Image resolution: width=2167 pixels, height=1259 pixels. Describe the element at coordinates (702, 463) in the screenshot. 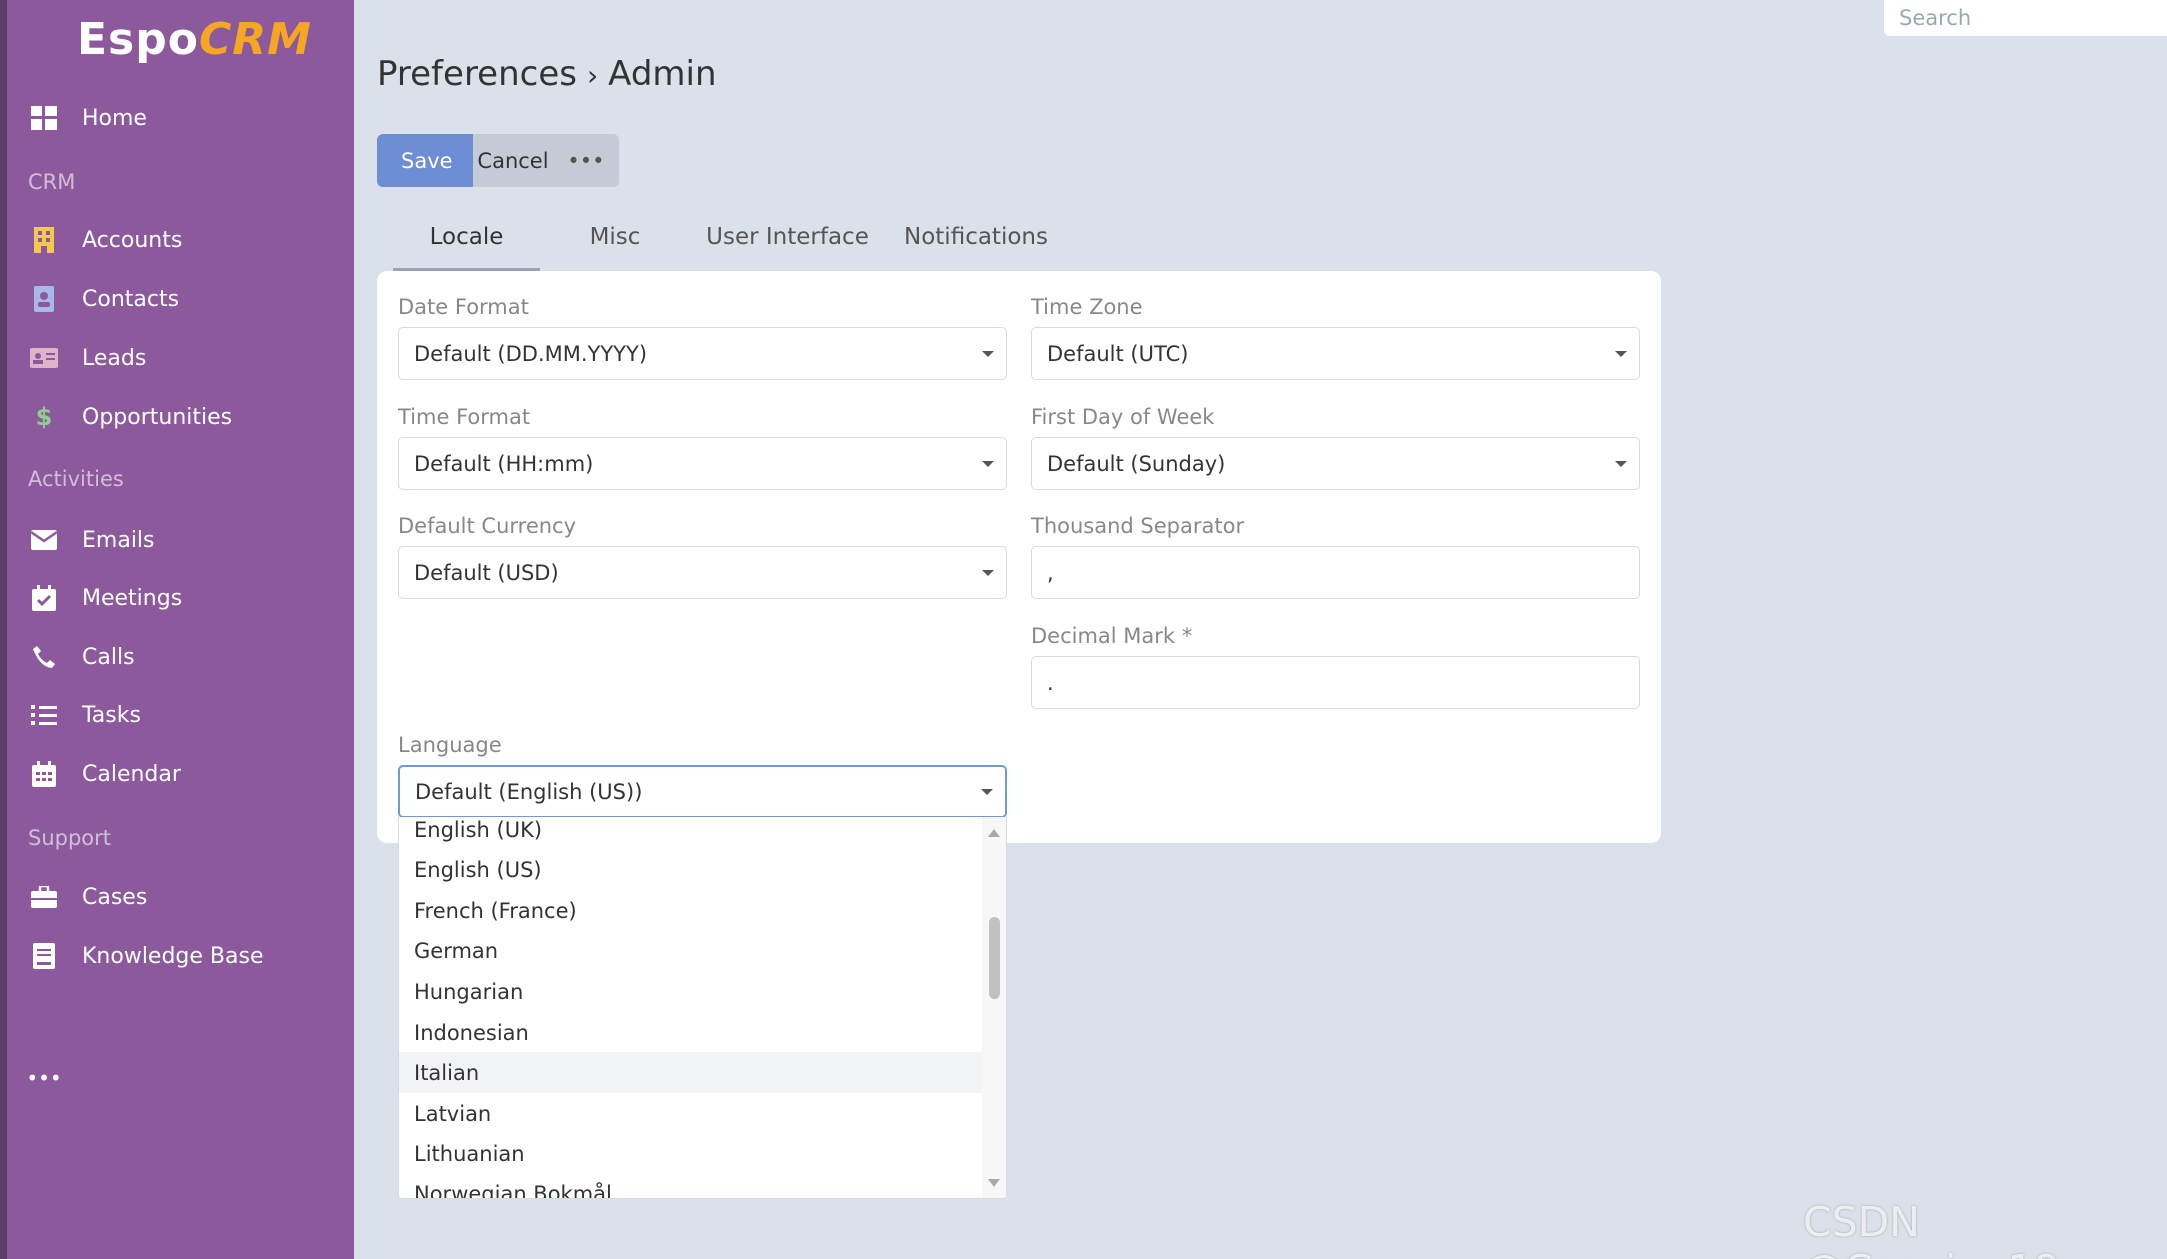

I see `time-format-select: Default (HH:mm)` at that location.